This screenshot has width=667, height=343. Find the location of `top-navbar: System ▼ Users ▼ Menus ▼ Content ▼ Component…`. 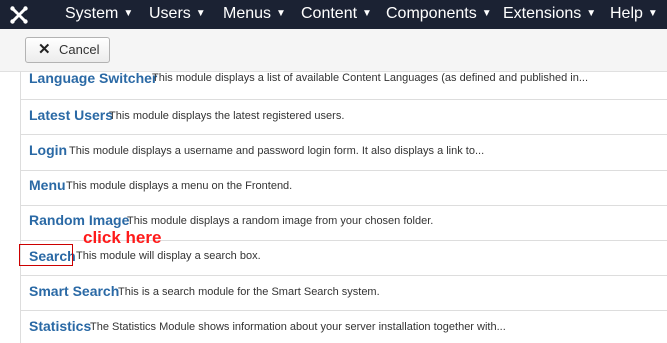

top-navbar: System ▼ Users ▼ Menus ▼ Content ▼ Component… is located at coordinates (333, 14).